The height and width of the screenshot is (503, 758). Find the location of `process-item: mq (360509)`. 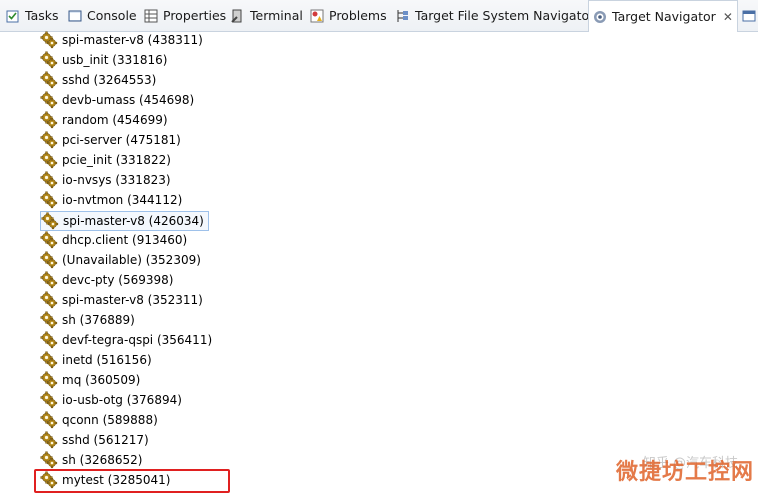

process-item: mq (360509) is located at coordinates (92, 380).